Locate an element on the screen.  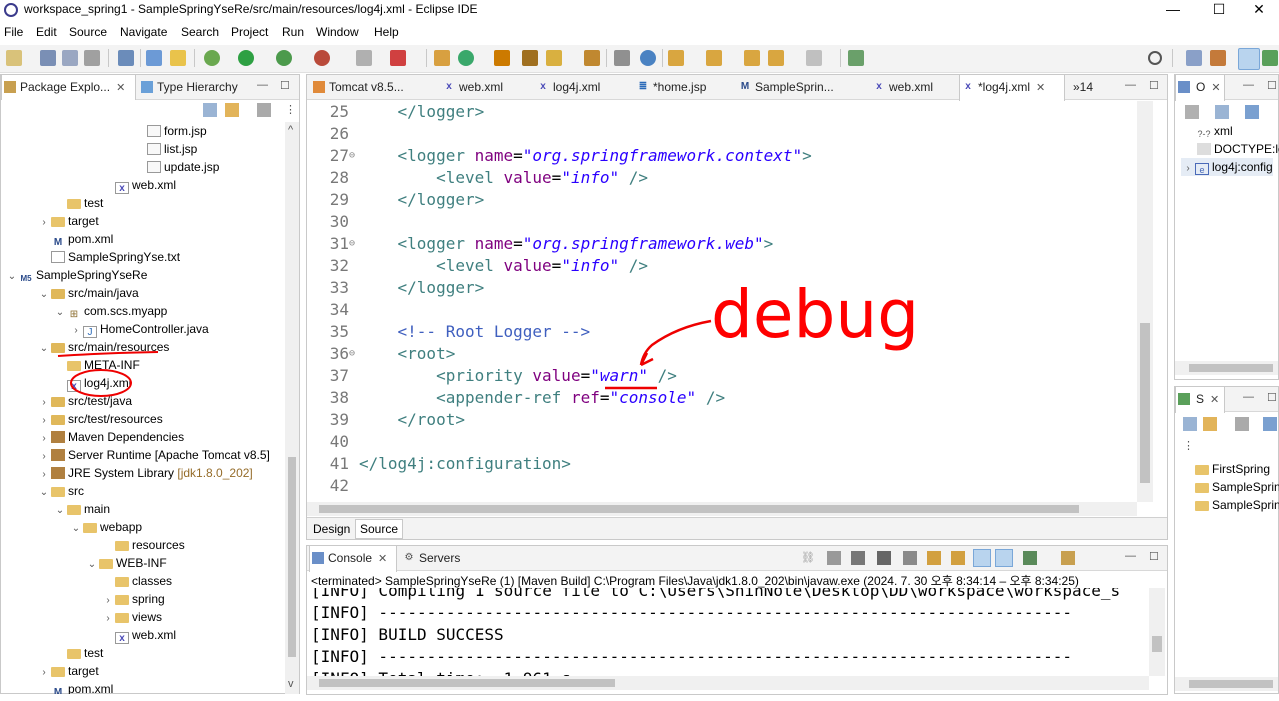
tree-item: x log4j.xml is located at coordinates (92, 383).